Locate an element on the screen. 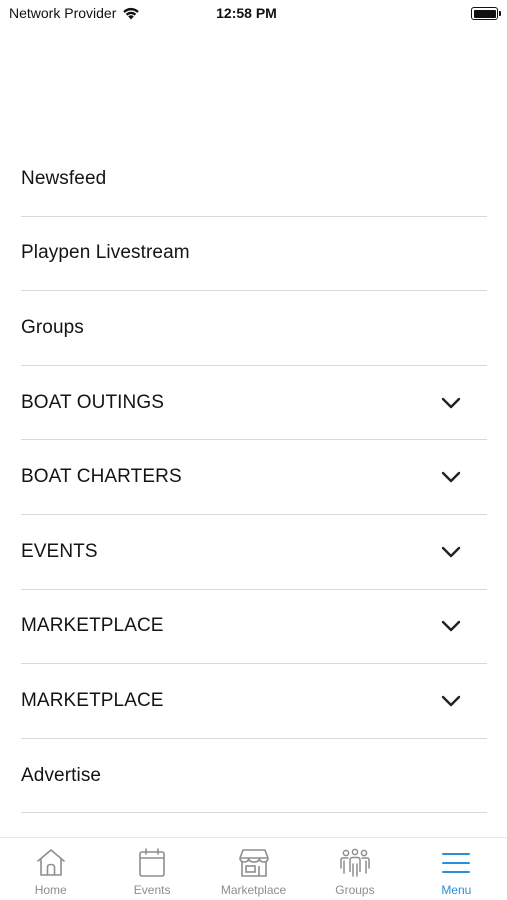 This screenshot has width=507, height=900. menu-item-label: Newsfeed is located at coordinates (64, 178).